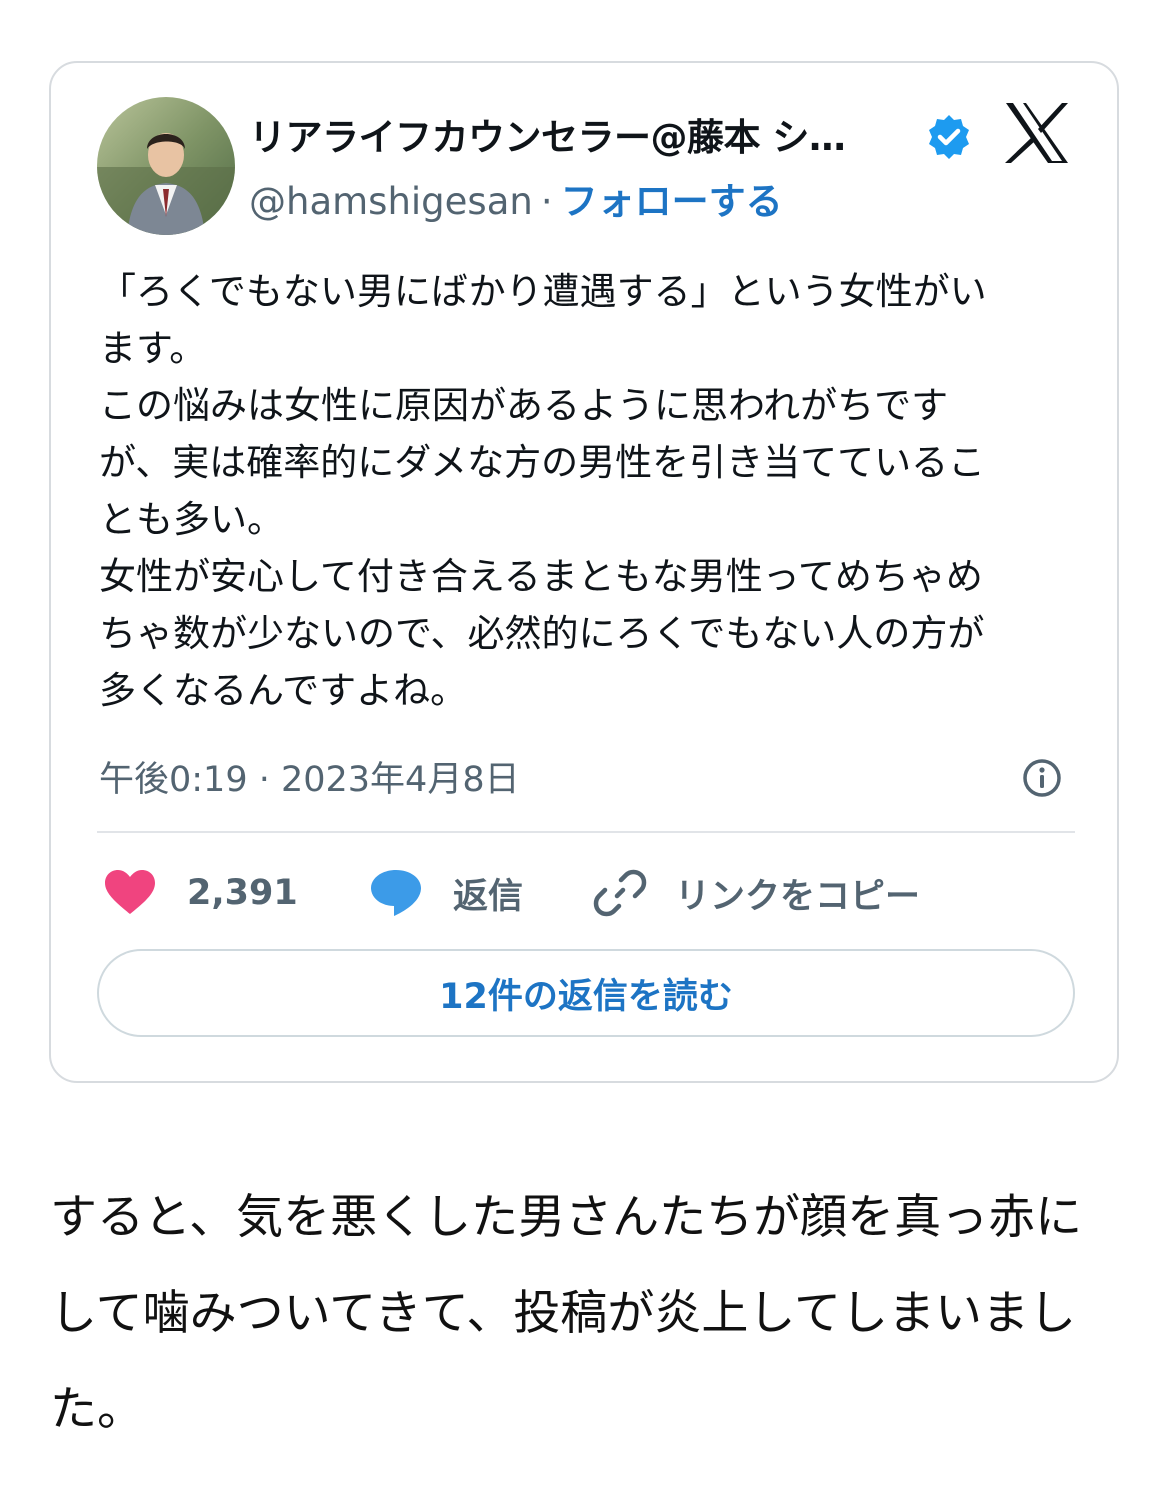 This screenshot has width=1170, height=1489. I want to click on avatar-photo, so click(166, 166).